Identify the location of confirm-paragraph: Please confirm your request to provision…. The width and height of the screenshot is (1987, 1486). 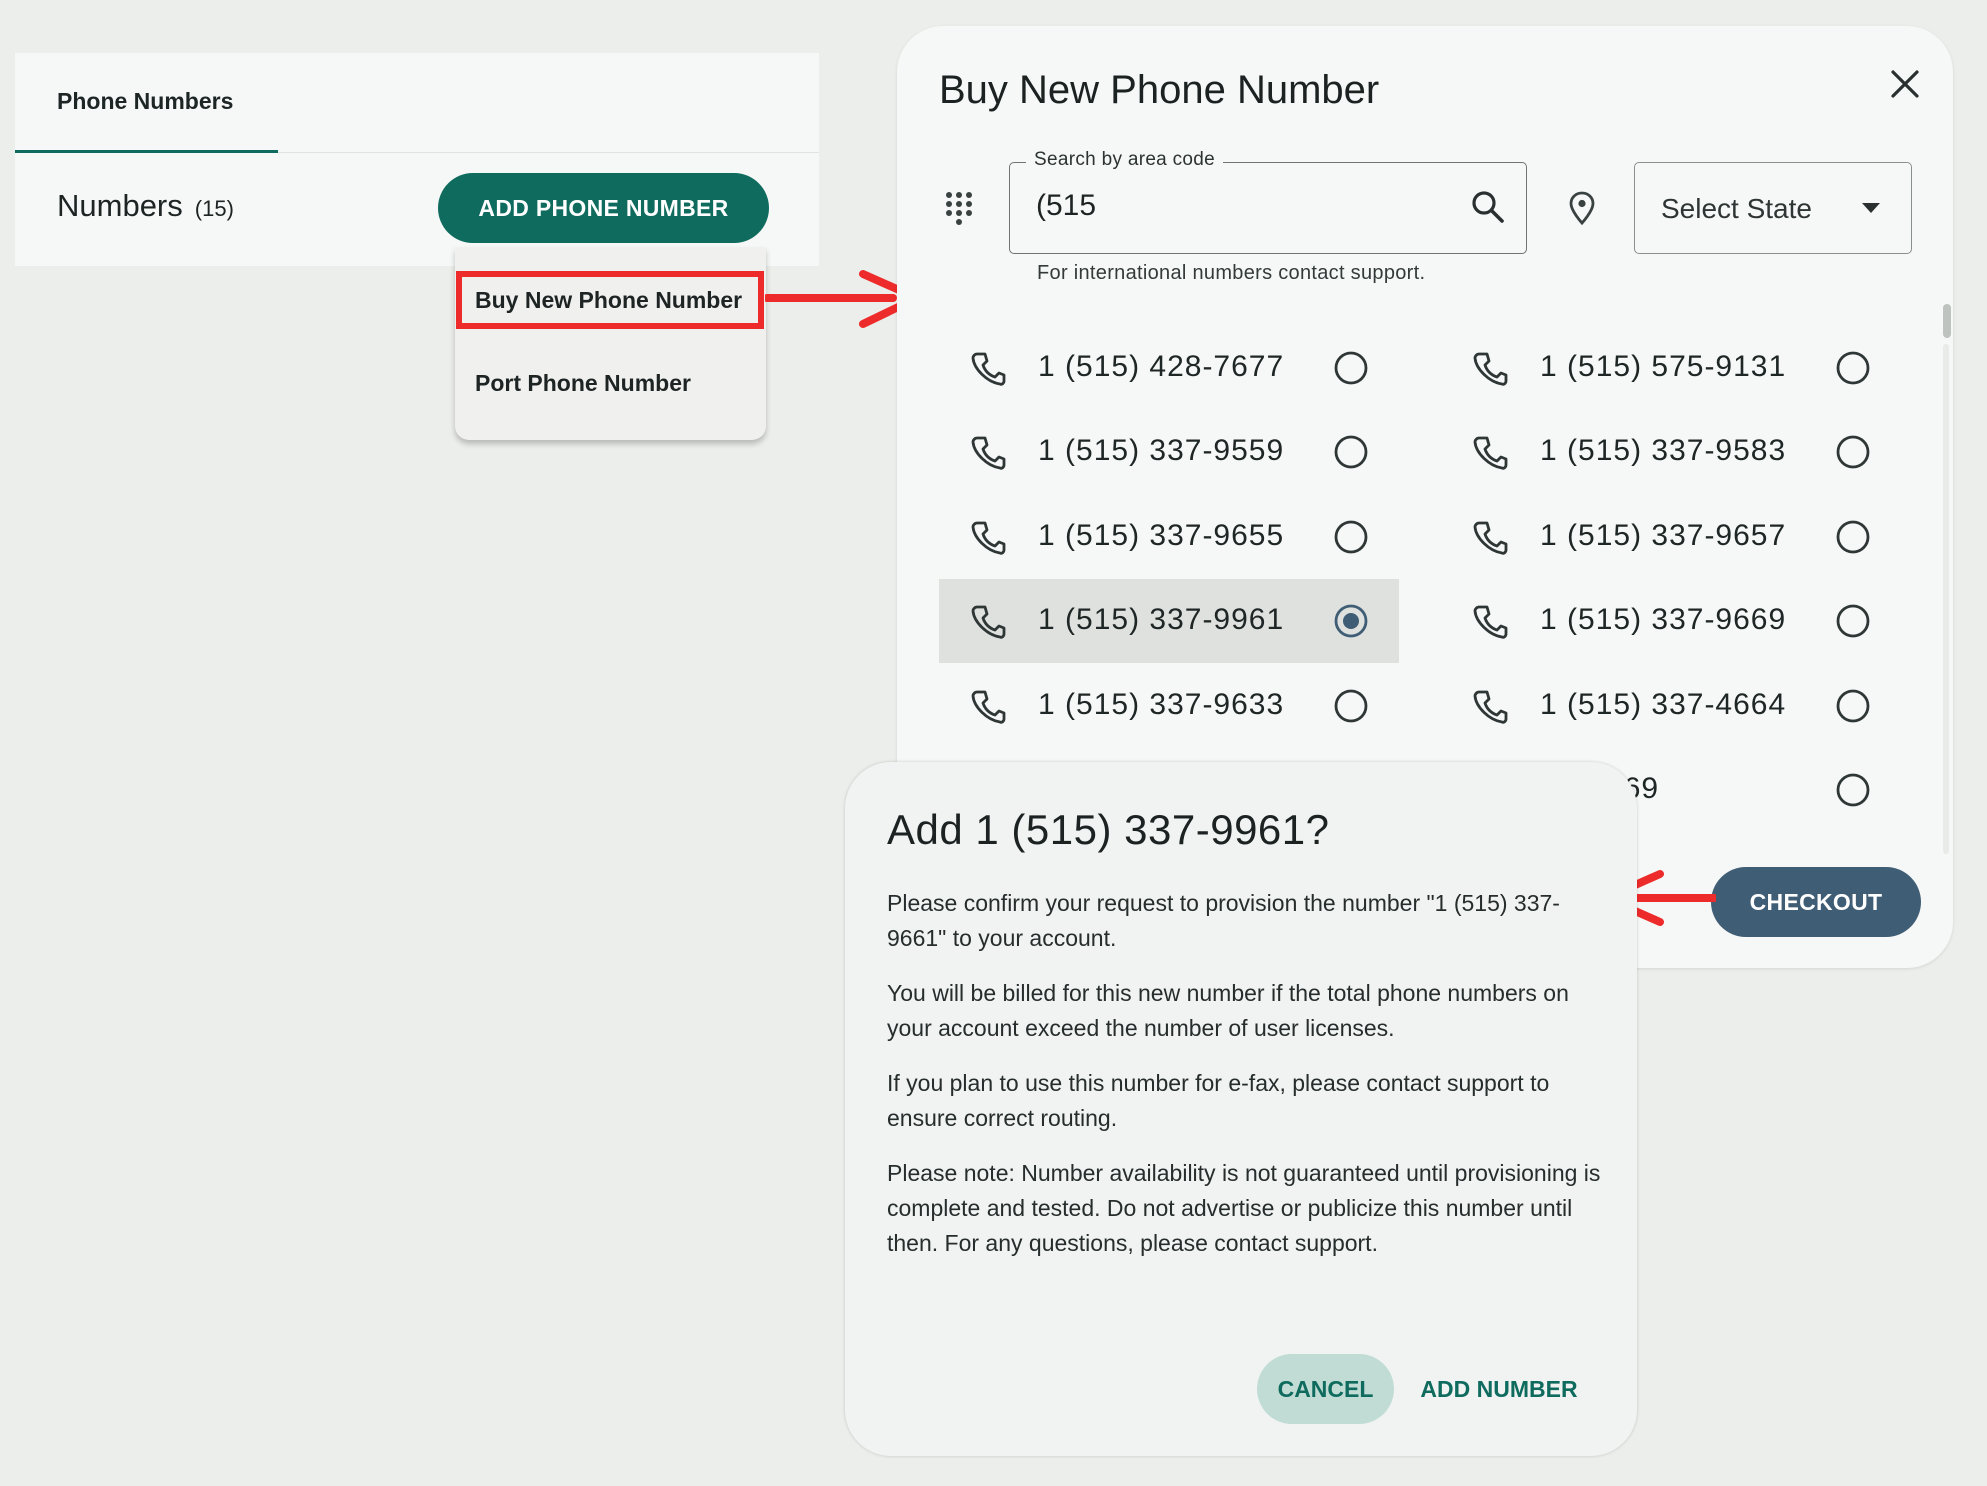
(1223, 920).